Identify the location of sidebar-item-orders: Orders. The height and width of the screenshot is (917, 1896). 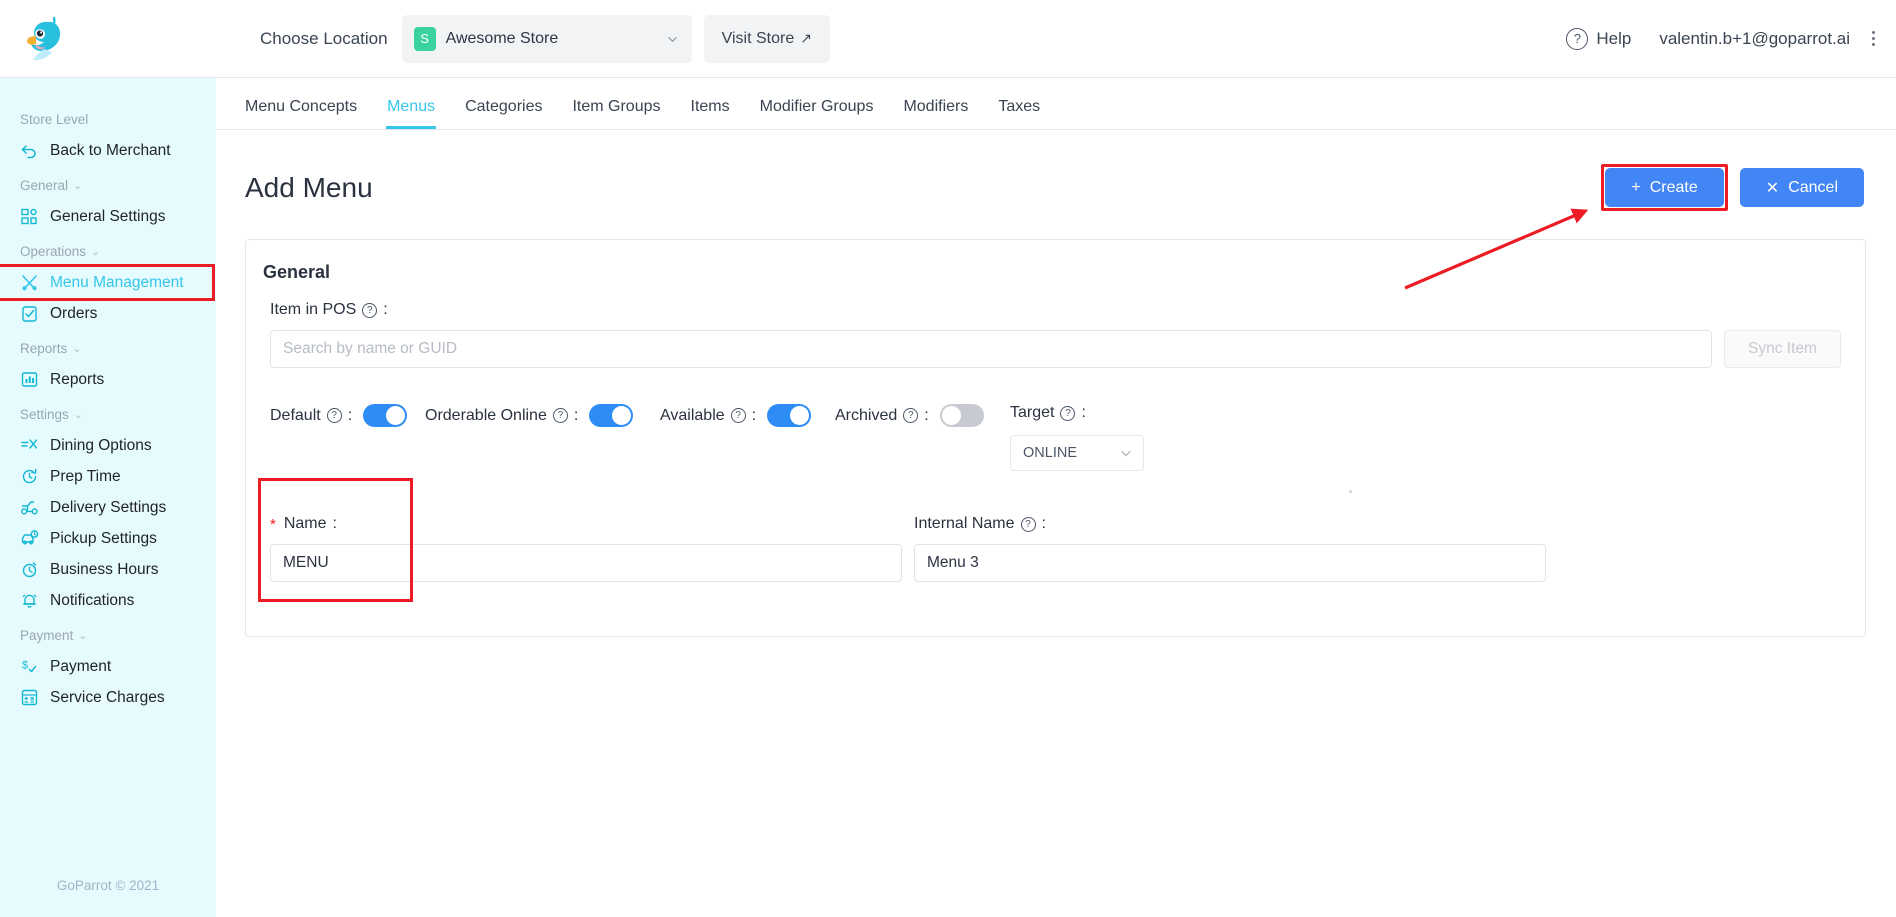
(108, 313).